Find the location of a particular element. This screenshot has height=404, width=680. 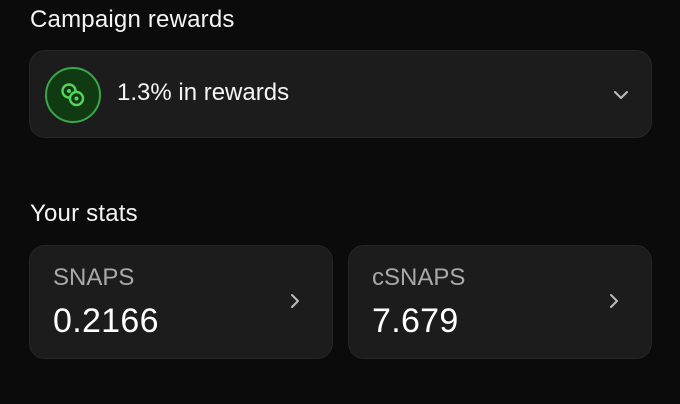

chevron-down-icon is located at coordinates (621, 95).